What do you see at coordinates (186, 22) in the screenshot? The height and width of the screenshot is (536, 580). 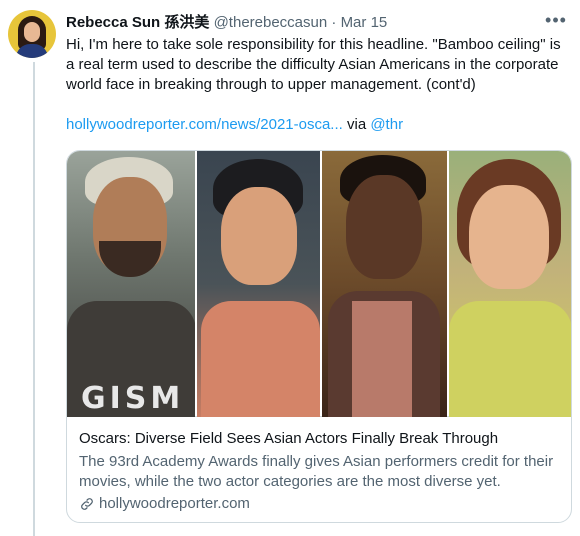 I see `display-name-cjk: 孫洪美` at bounding box center [186, 22].